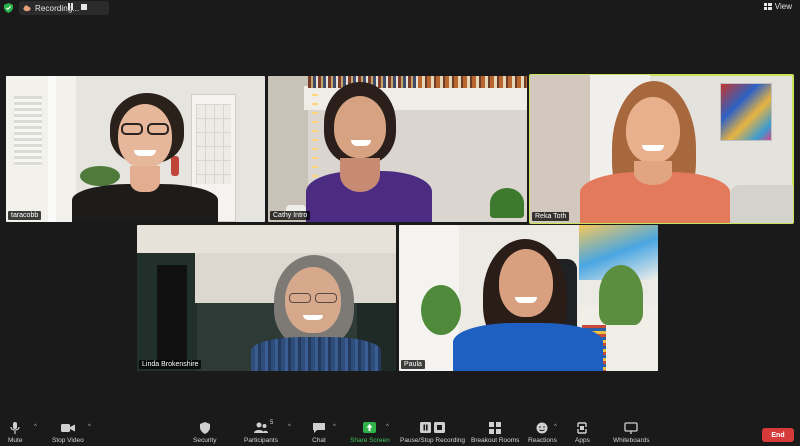 The image size is (800, 446). I want to click on chat-options-caret-icon: ^, so click(334, 427).